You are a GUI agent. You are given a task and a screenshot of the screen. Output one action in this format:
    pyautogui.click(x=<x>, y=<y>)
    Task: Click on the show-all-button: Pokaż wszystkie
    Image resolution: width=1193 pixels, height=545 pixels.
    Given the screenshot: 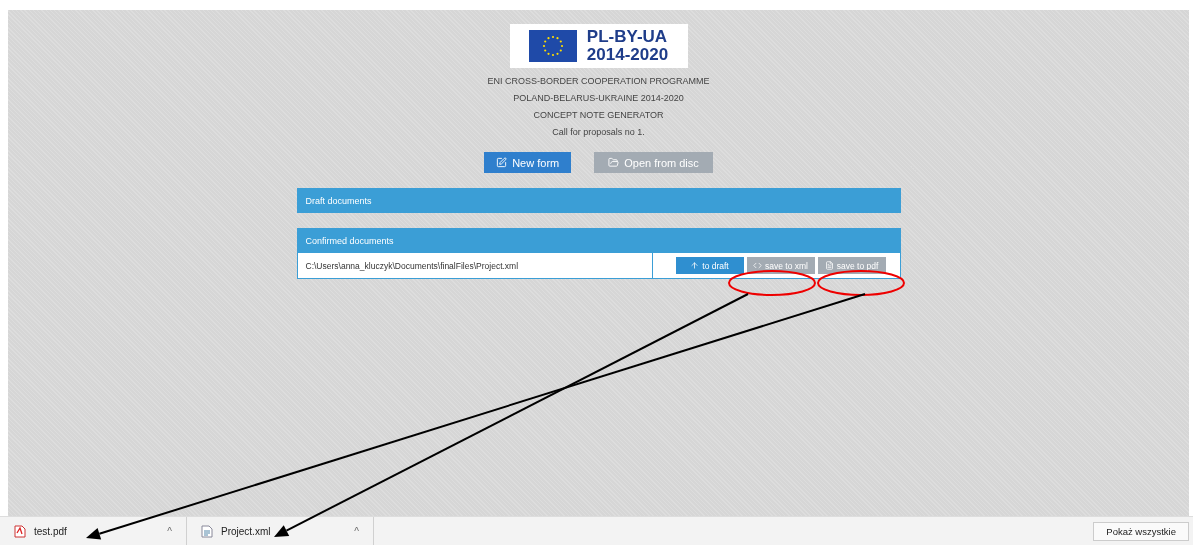 What is the action you would take?
    pyautogui.click(x=1141, y=531)
    